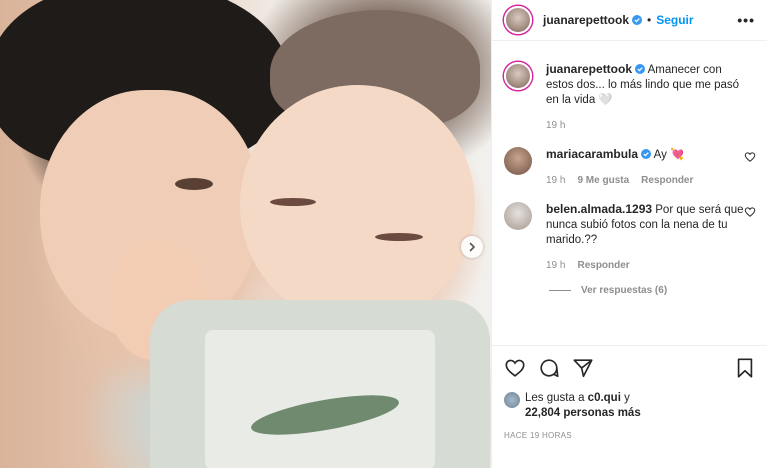 Image resolution: width=767 pixels, height=468 pixels. I want to click on bookmark-icon, so click(745, 368).